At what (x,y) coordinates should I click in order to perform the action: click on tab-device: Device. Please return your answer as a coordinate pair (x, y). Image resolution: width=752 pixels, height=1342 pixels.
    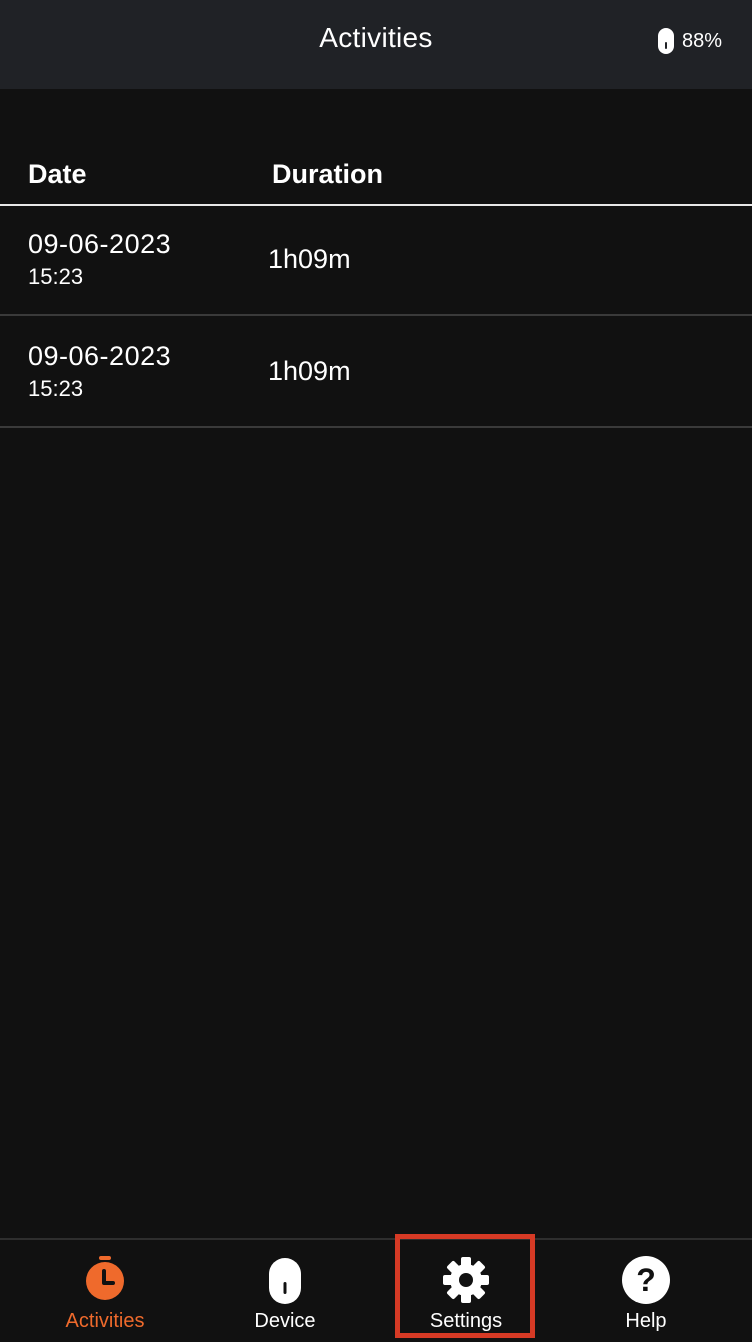
    Looking at the image, I should click on (285, 1291).